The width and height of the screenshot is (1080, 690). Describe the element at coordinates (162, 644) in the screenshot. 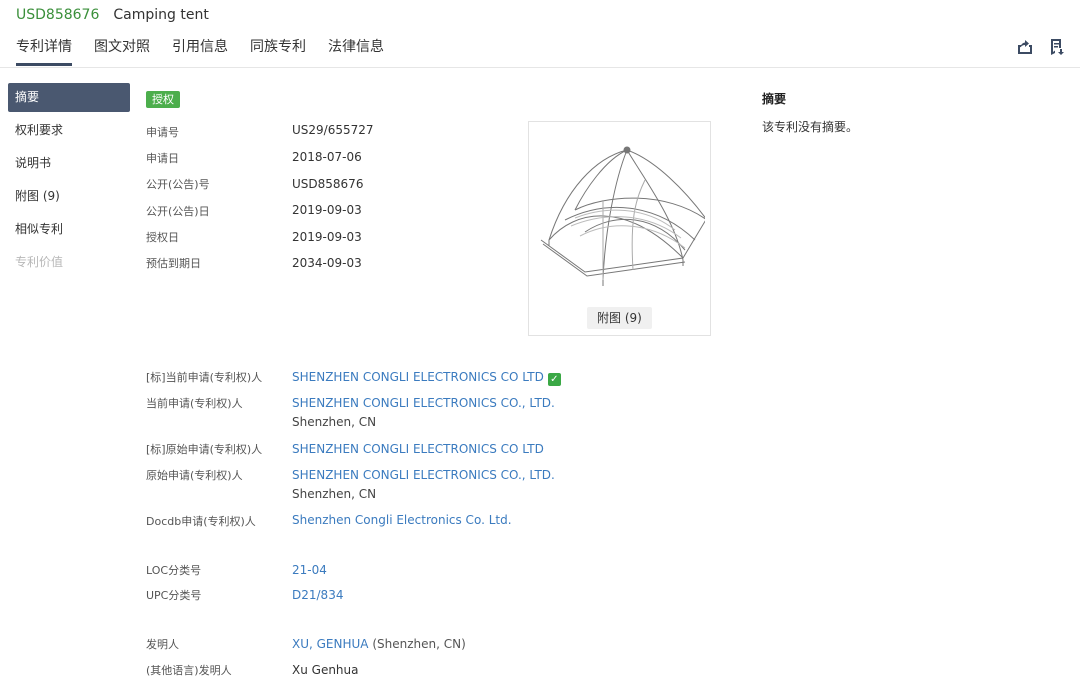

I see `inventor-label: 发明人` at that location.